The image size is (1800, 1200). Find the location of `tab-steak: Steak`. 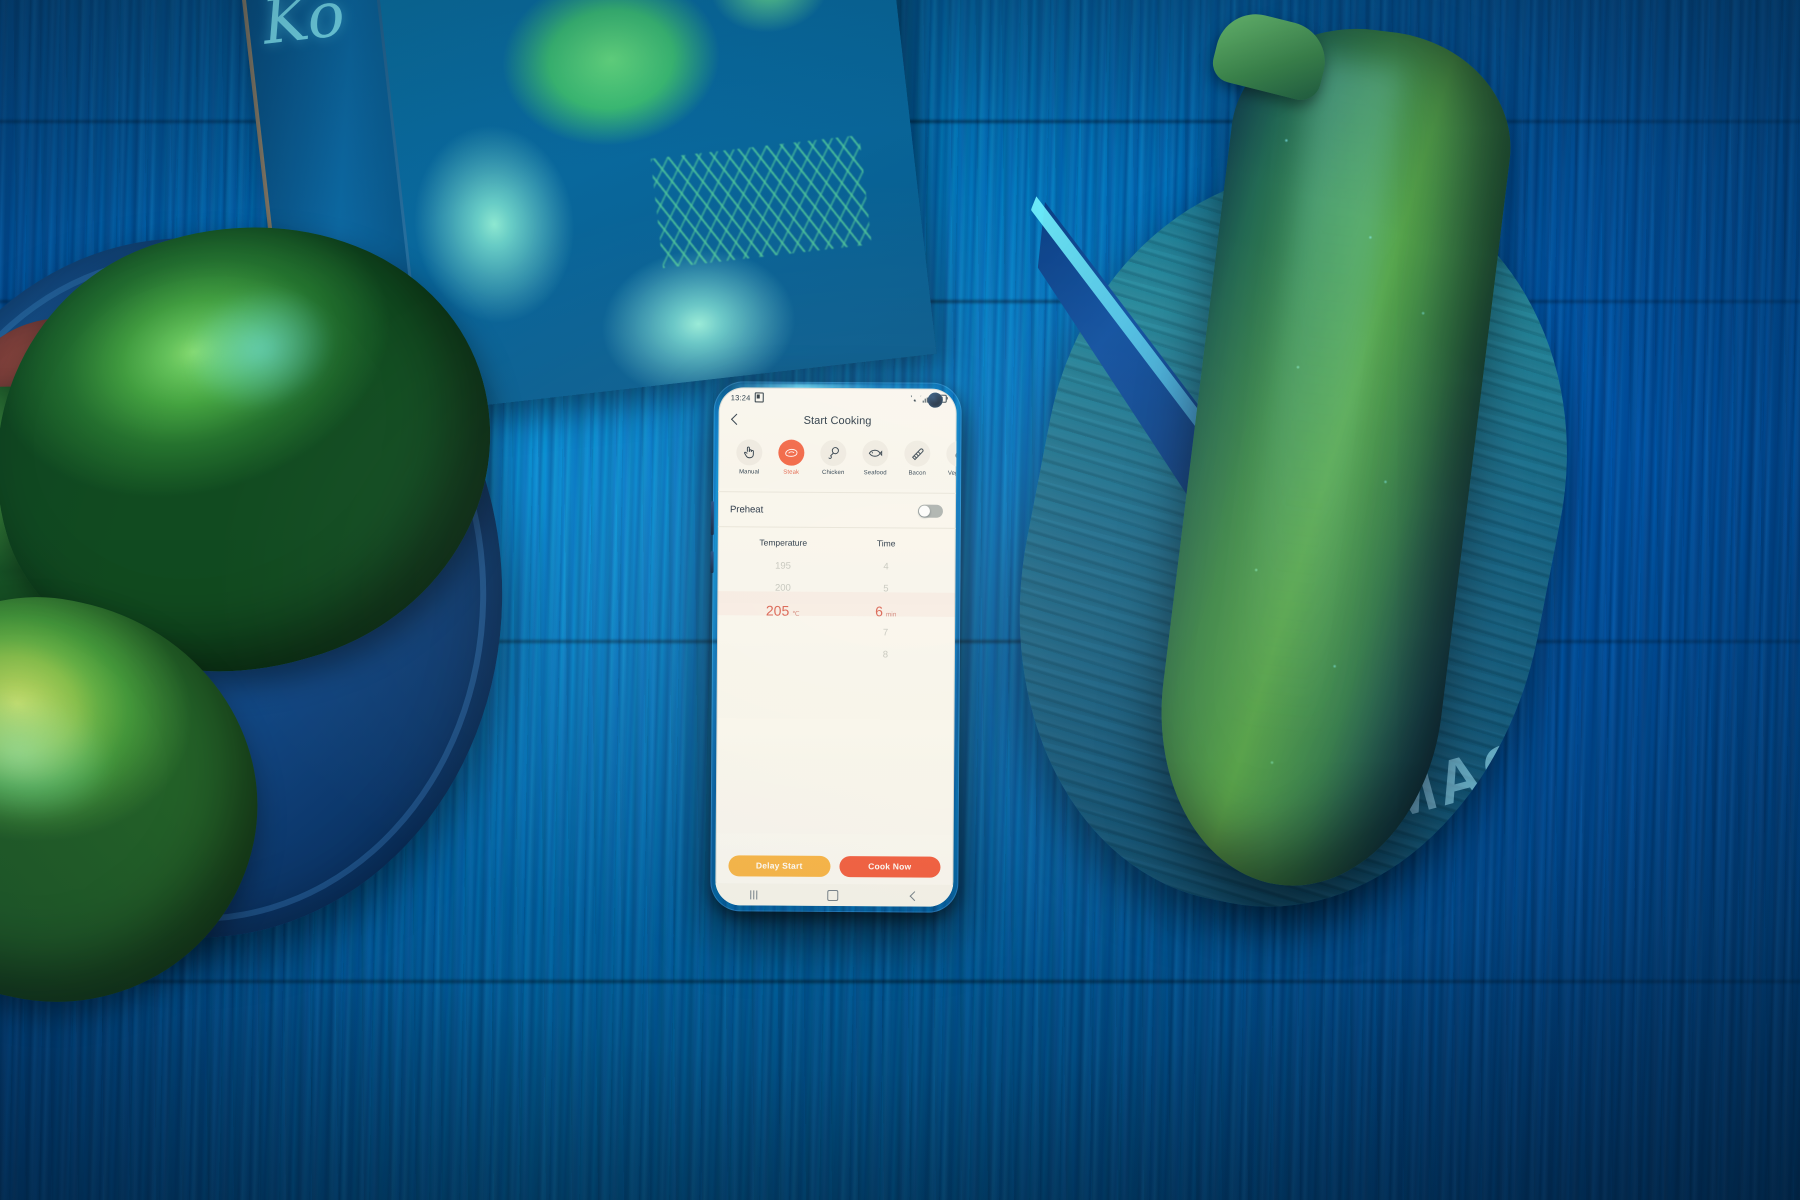

tab-steak: Steak is located at coordinates (791, 457).